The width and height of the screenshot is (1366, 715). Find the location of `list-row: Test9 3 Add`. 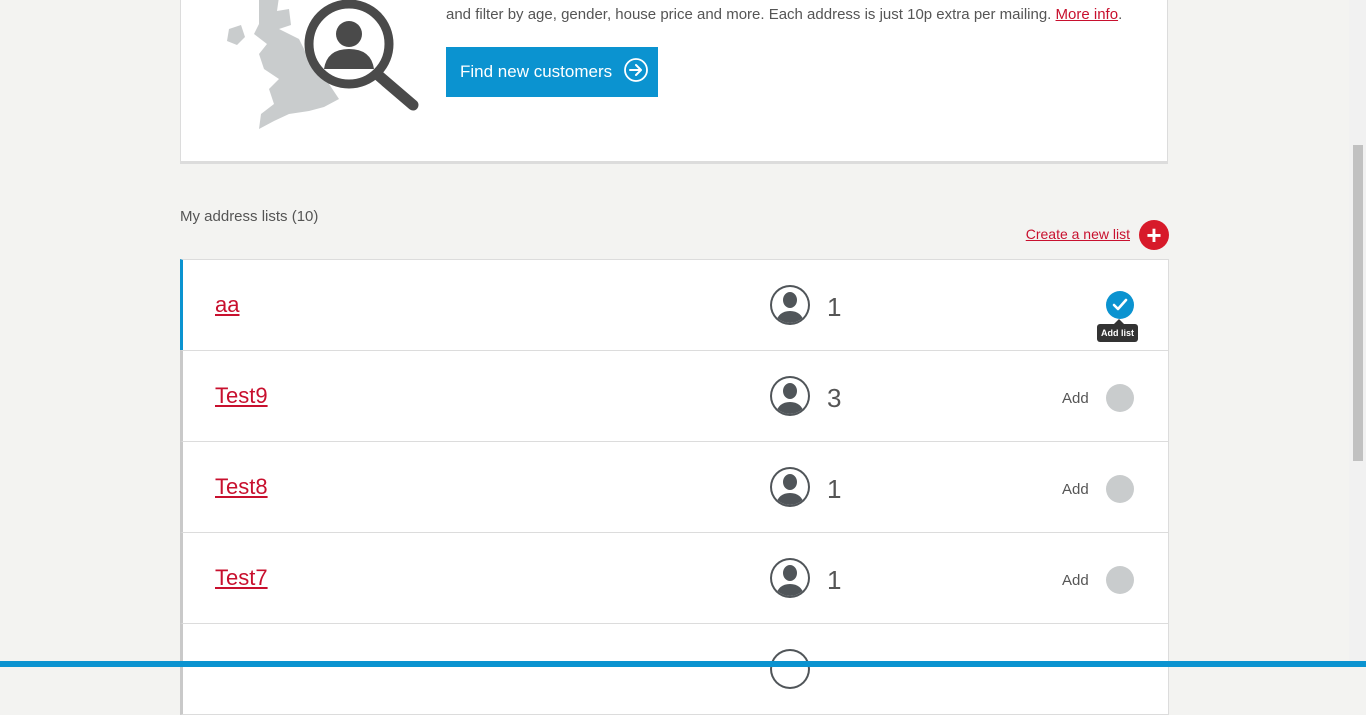

list-row: Test9 3 Add is located at coordinates (674, 396).